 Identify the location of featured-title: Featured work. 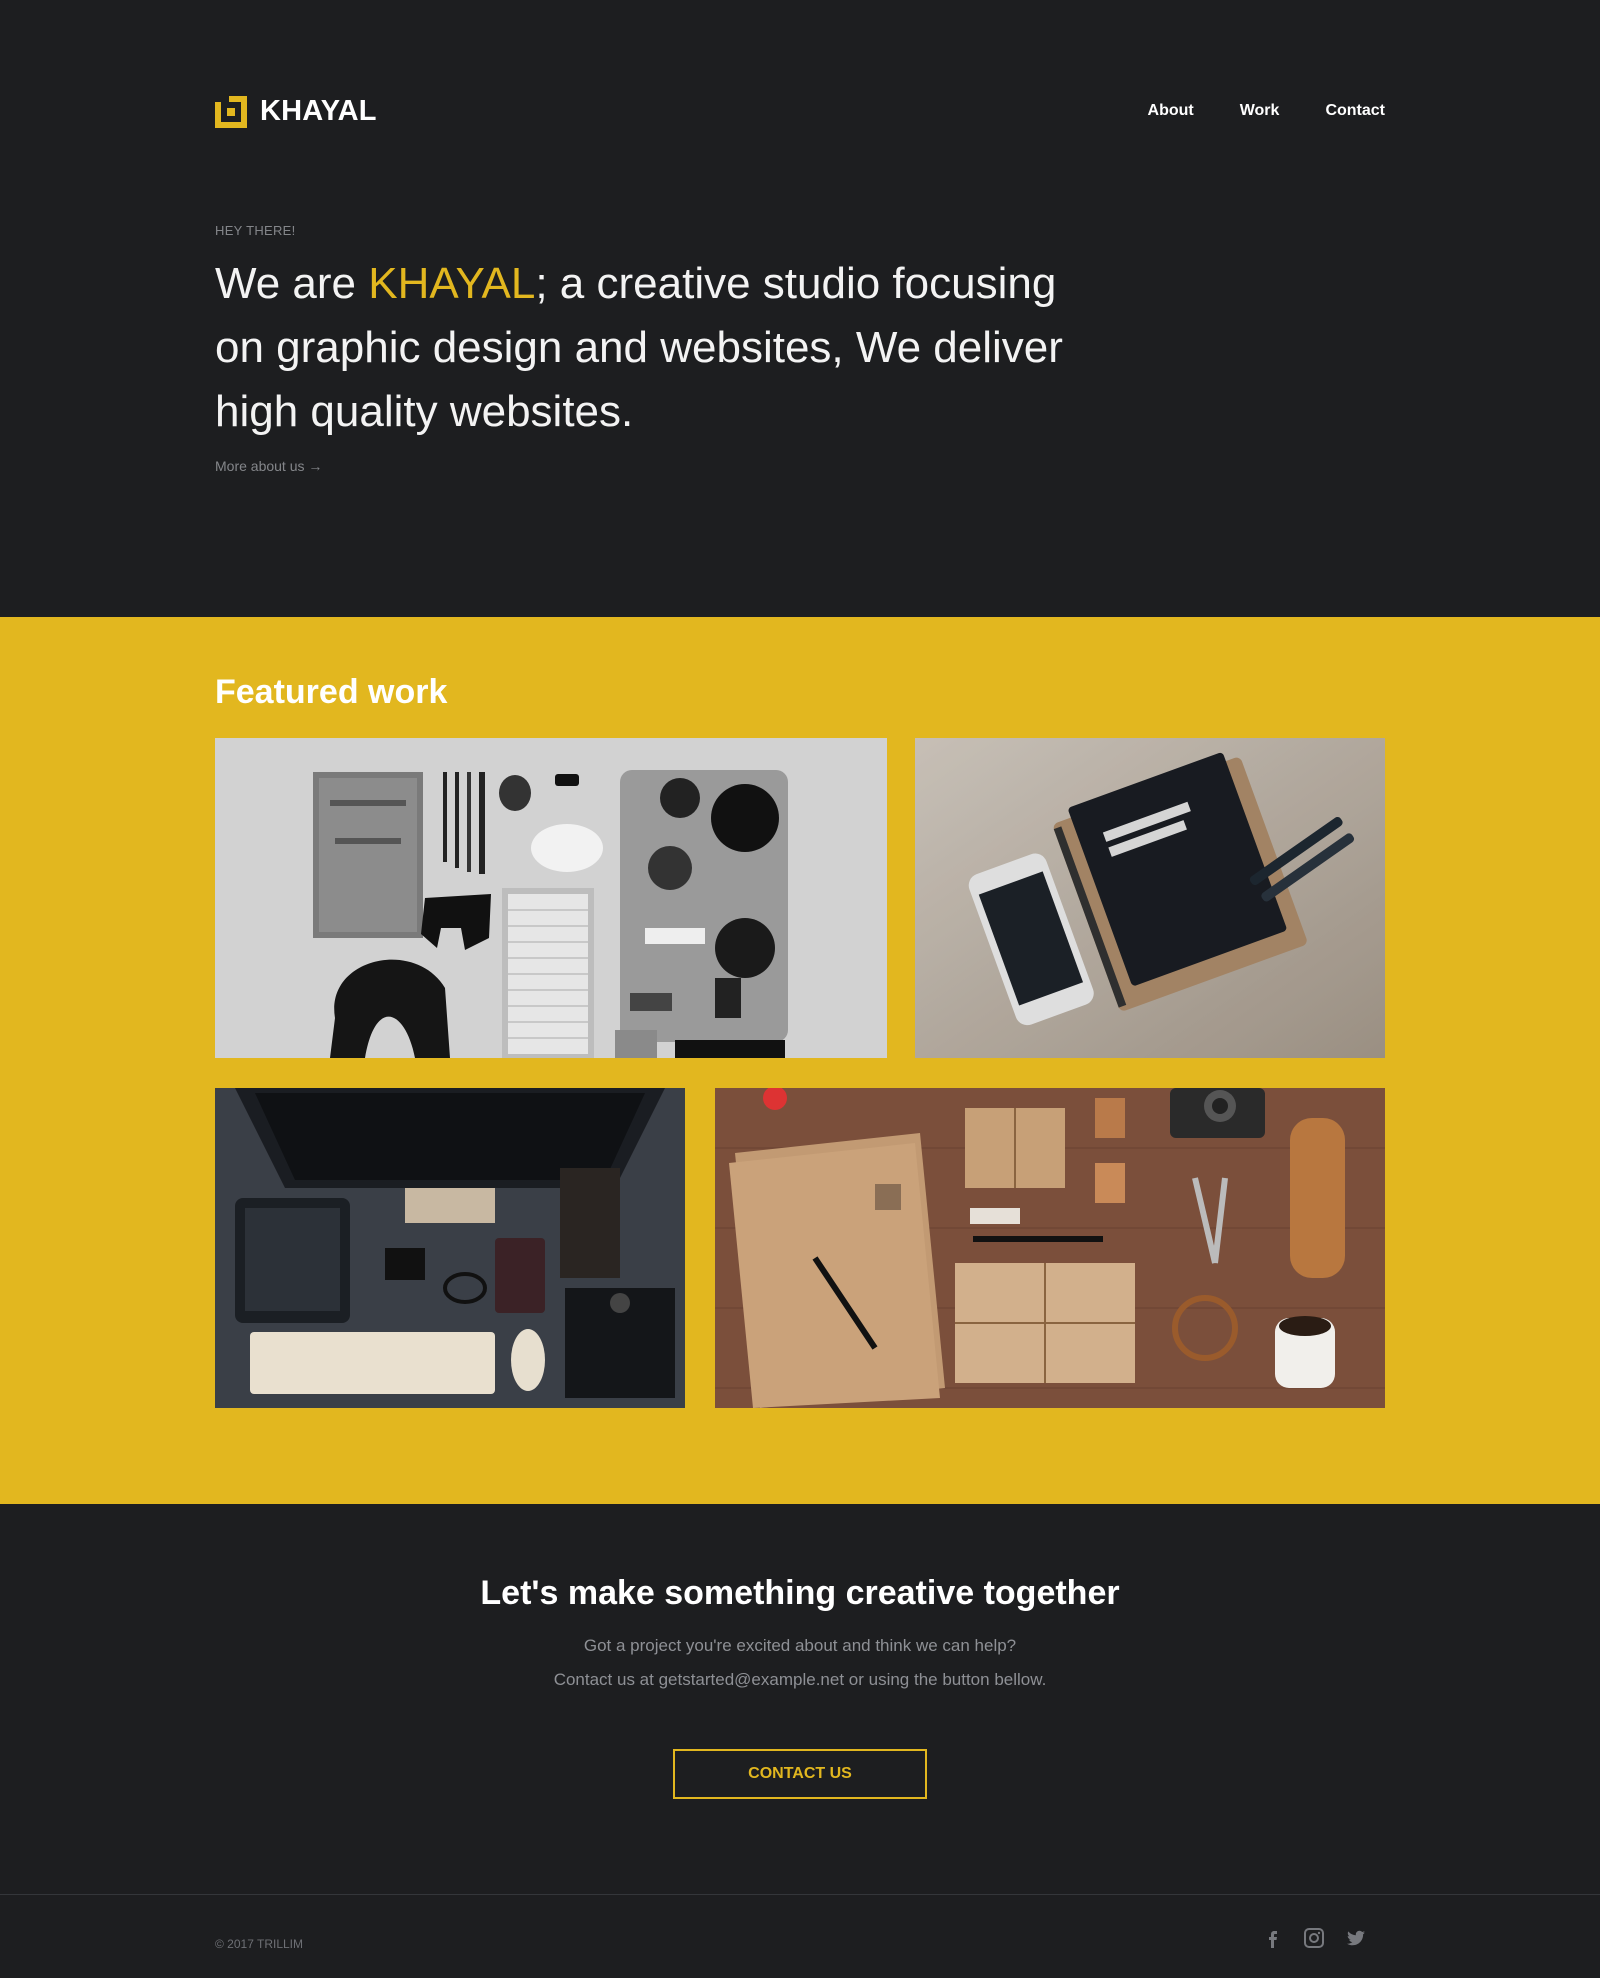
(331, 692).